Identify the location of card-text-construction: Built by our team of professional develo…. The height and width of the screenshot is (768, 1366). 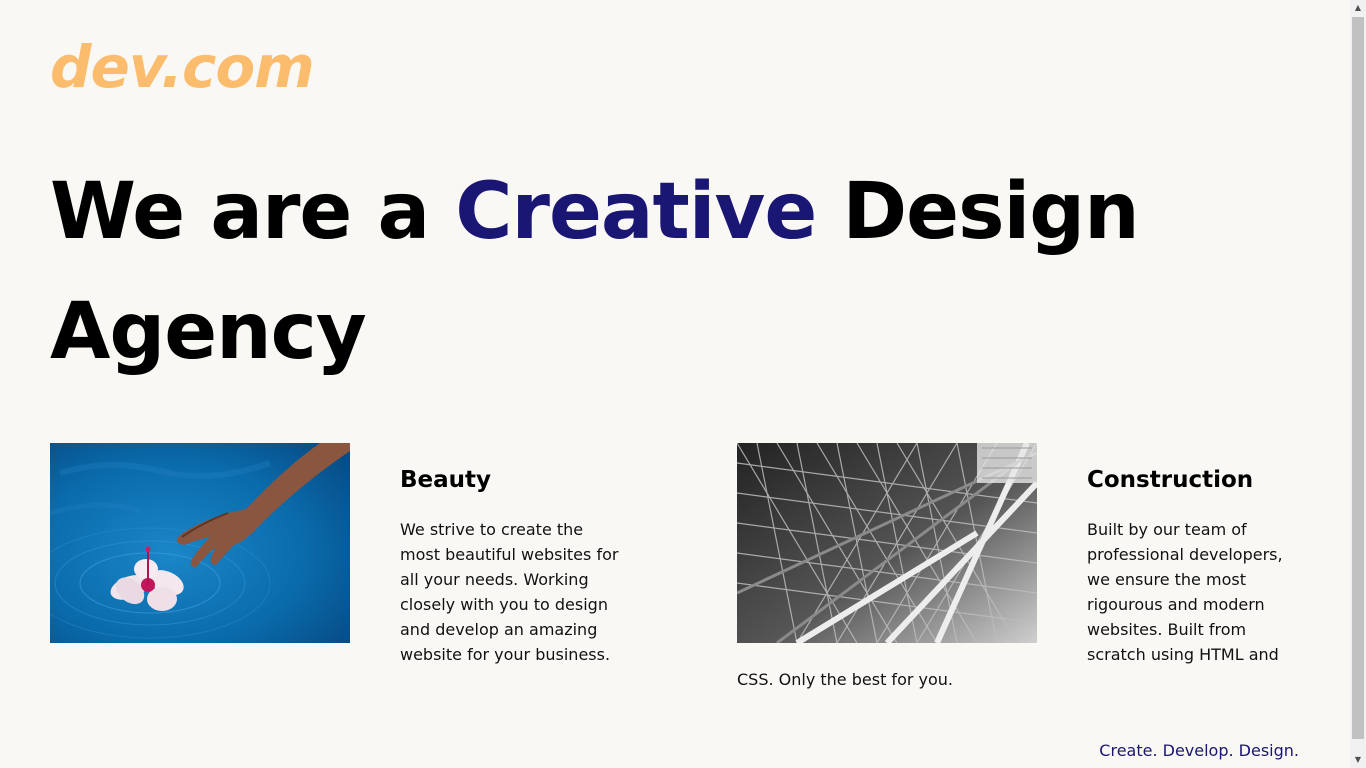
(1185, 592).